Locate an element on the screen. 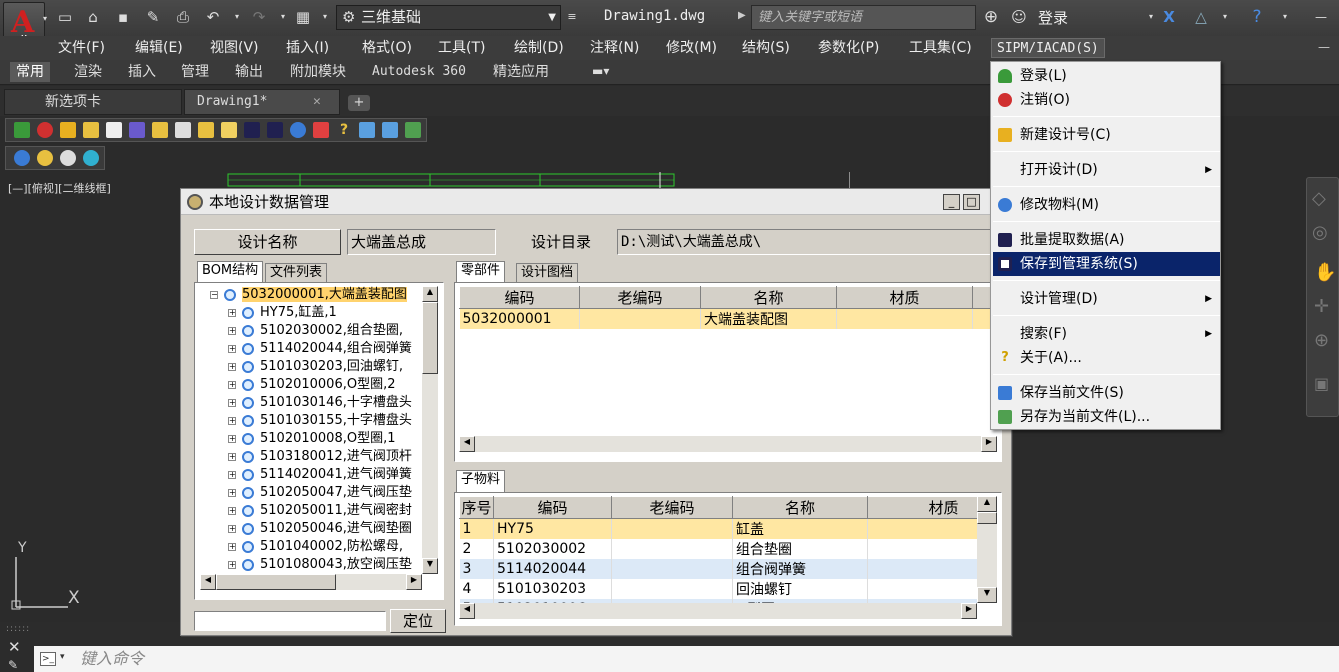 The width and height of the screenshot is (1339, 672). a360-dropdown-icon: ▾ is located at coordinates (1225, 17).